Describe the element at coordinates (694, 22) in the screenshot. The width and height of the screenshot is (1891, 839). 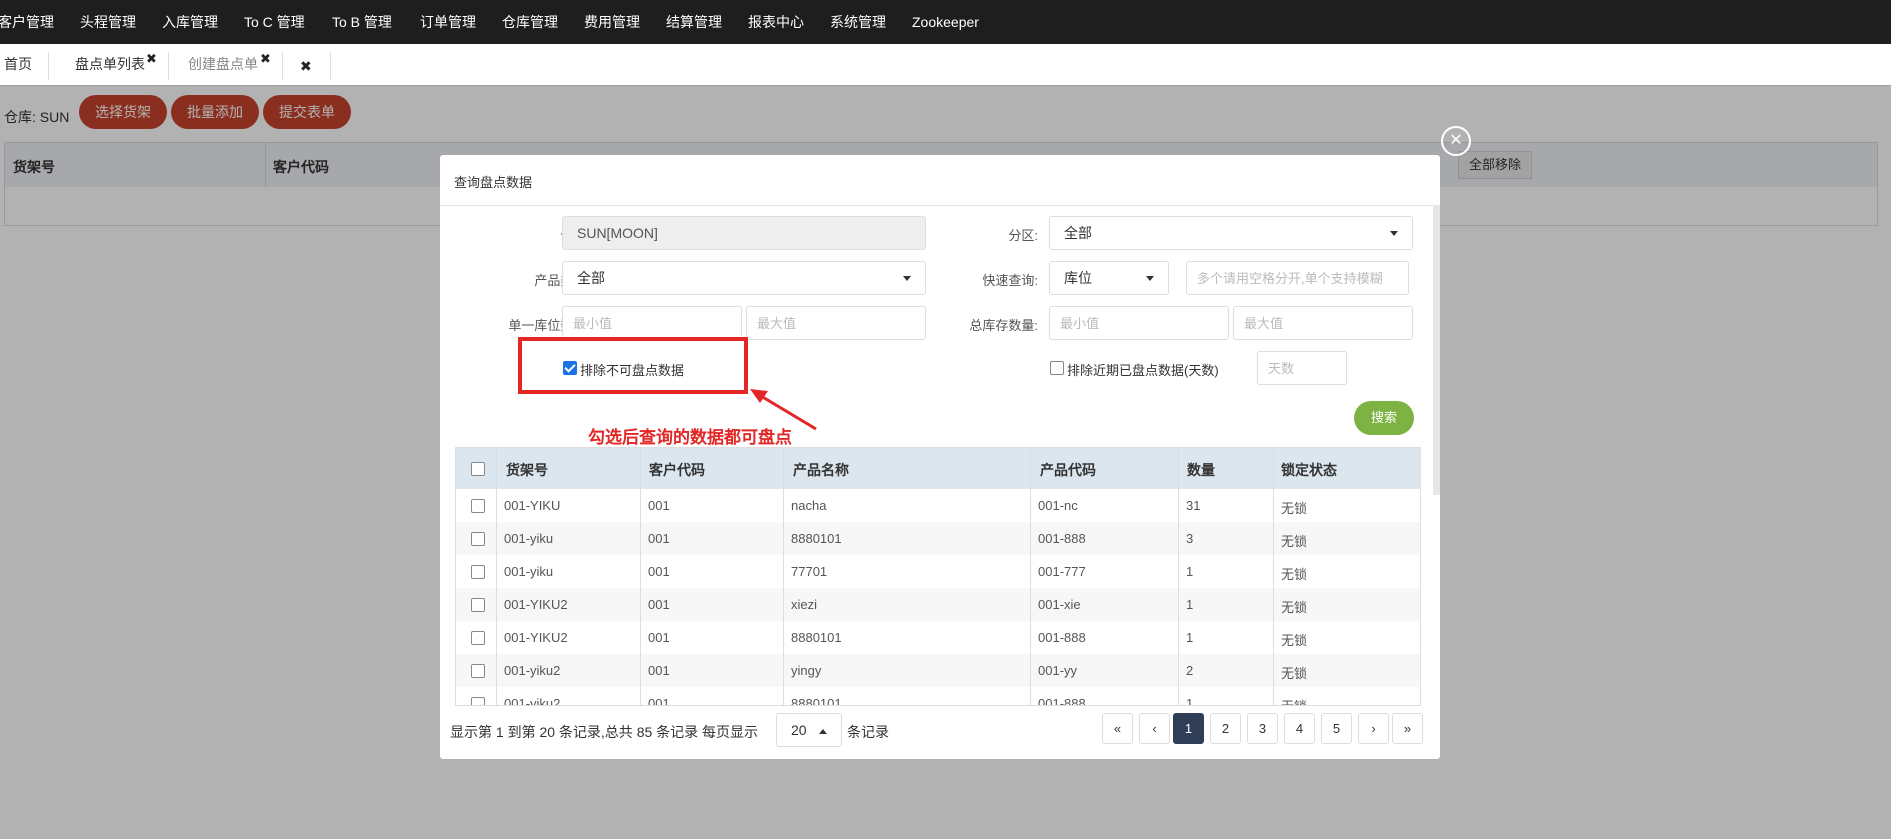
I see `nav-settlement: 结算管理` at that location.